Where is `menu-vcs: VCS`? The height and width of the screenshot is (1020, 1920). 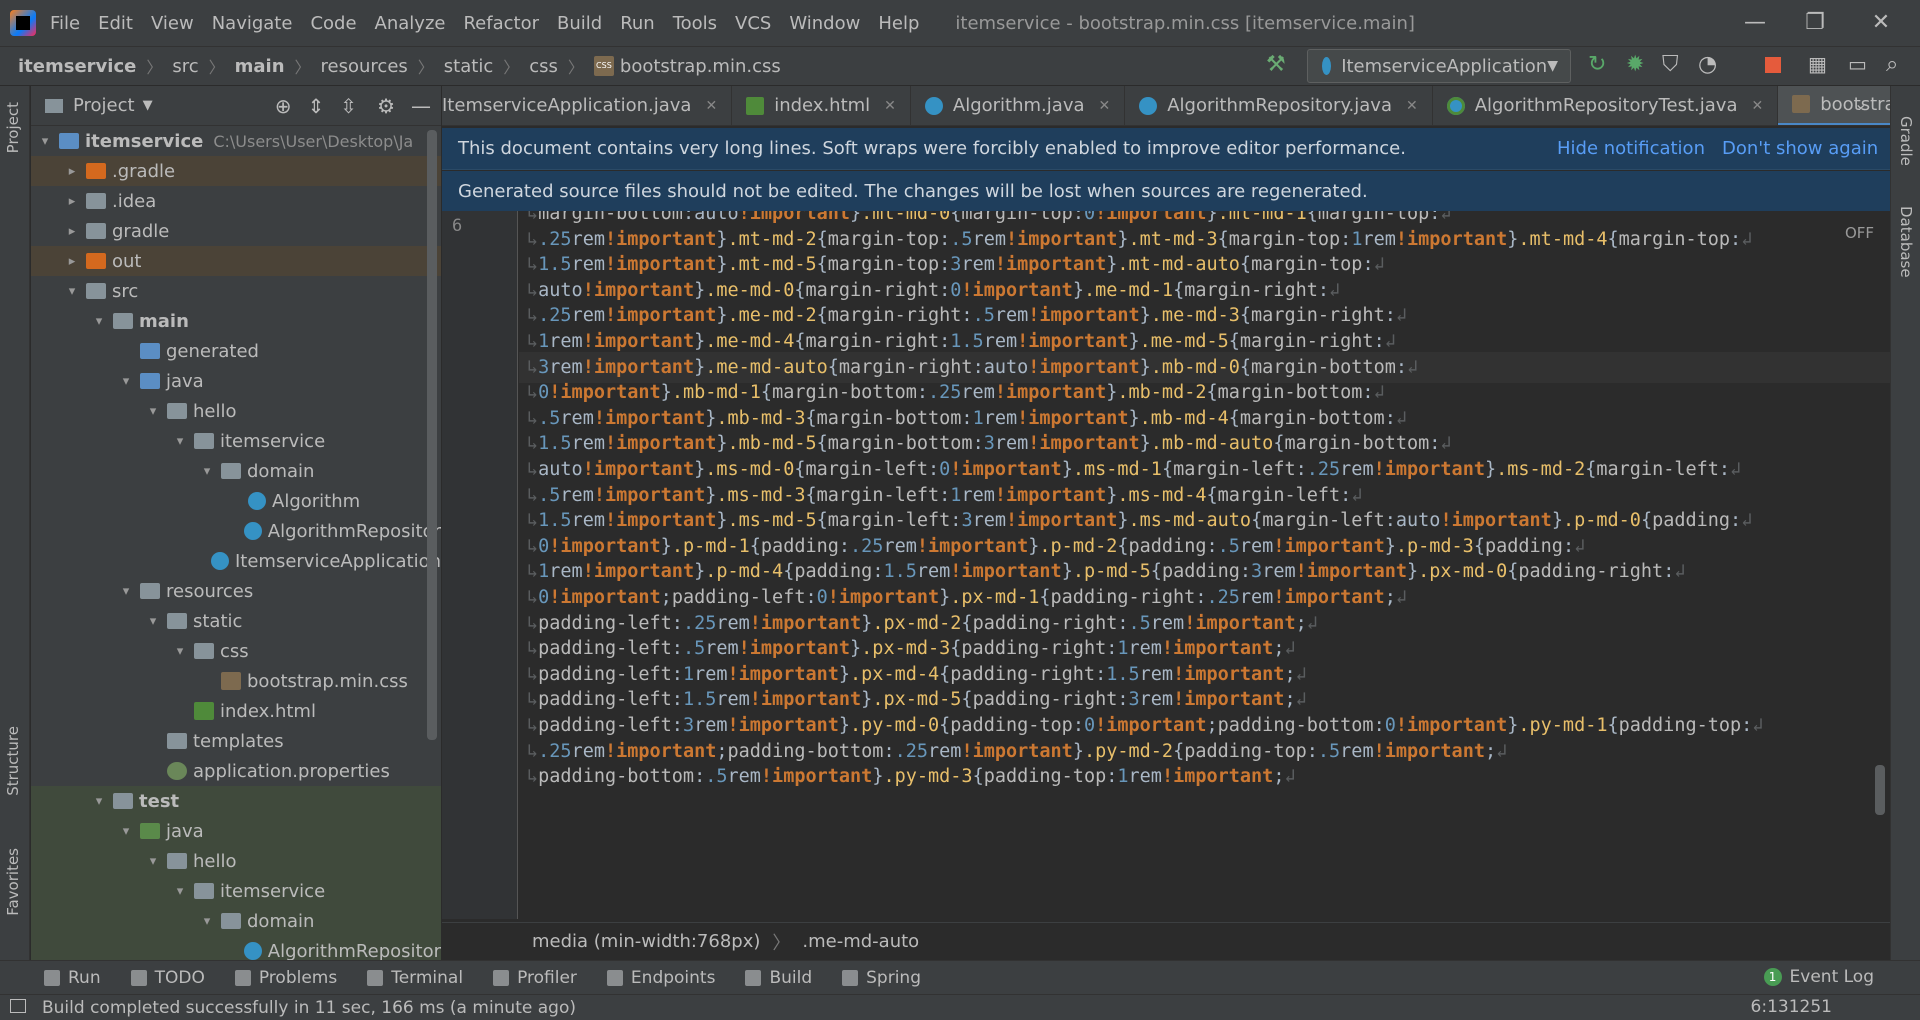
menu-vcs: VCS is located at coordinates (753, 23).